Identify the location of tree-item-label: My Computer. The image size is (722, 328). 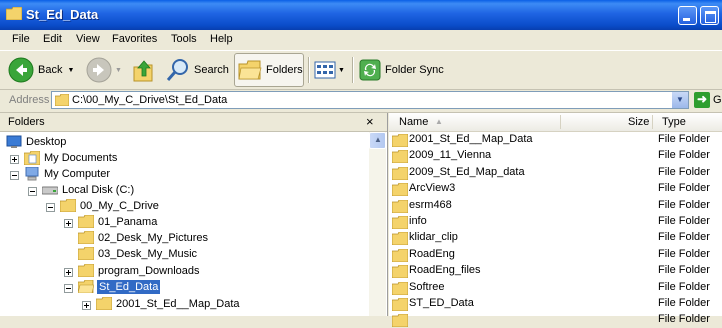
(77, 174).